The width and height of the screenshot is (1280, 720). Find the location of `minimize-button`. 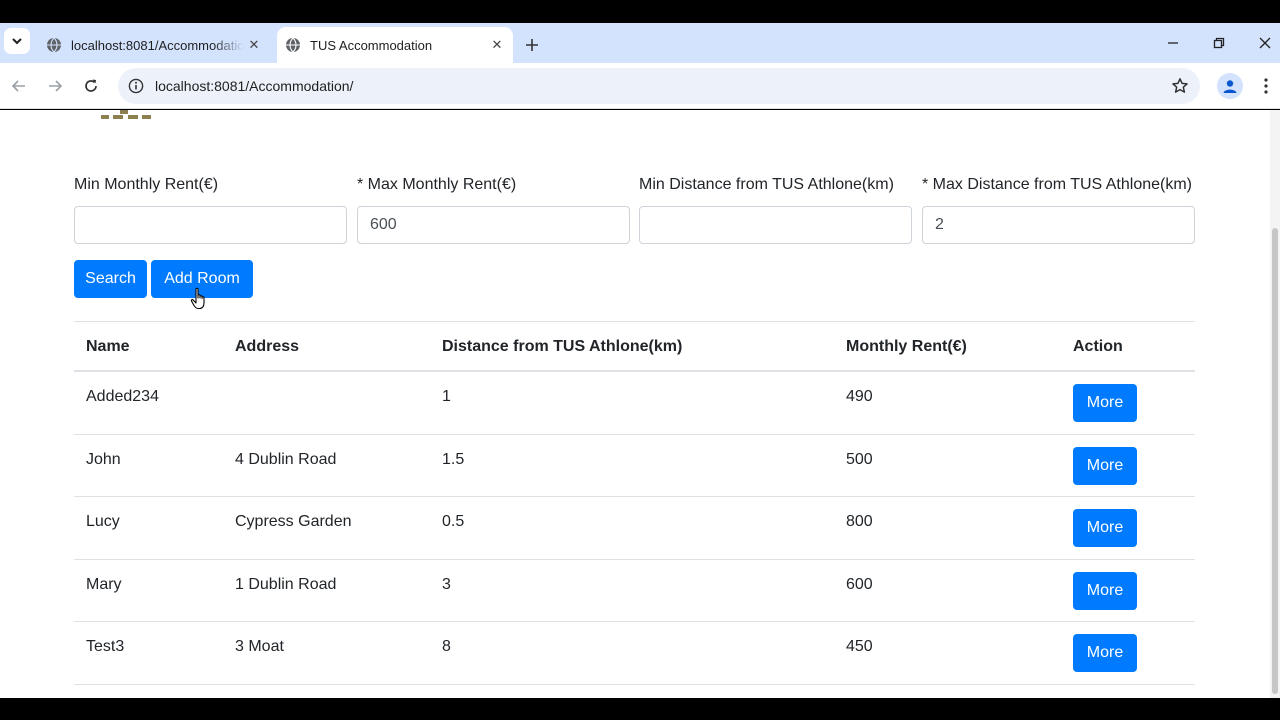

minimize-button is located at coordinates (1173, 43).